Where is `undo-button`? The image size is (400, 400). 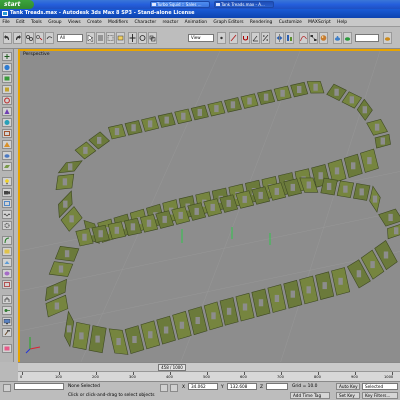 undo-button is located at coordinates (7, 38).